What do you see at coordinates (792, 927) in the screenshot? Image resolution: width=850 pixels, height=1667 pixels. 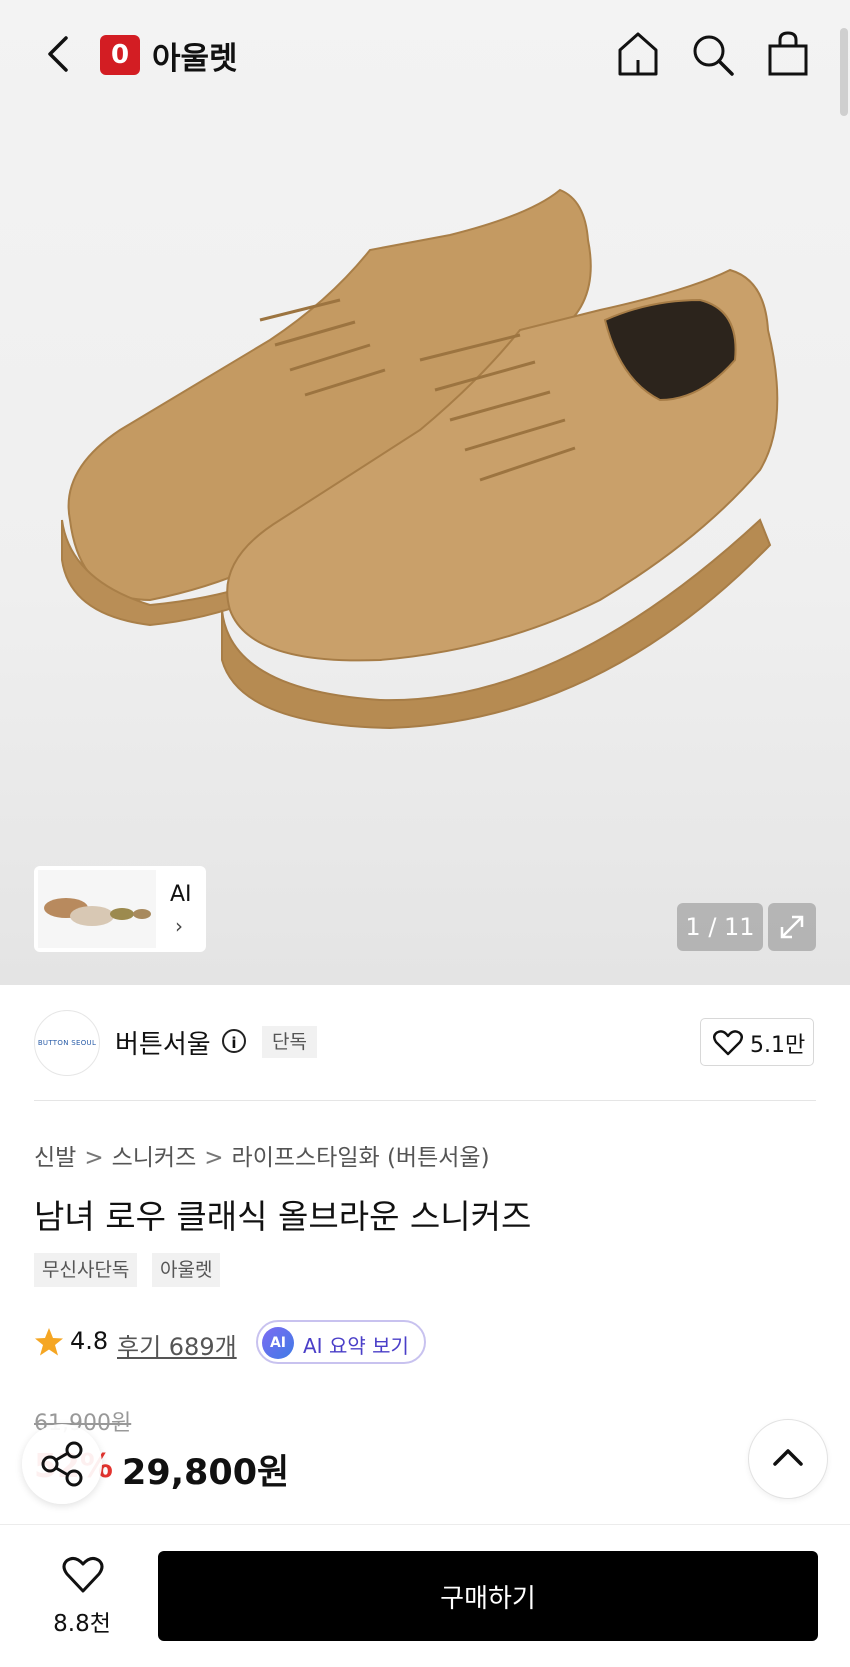 I see `expand-icon` at bounding box center [792, 927].